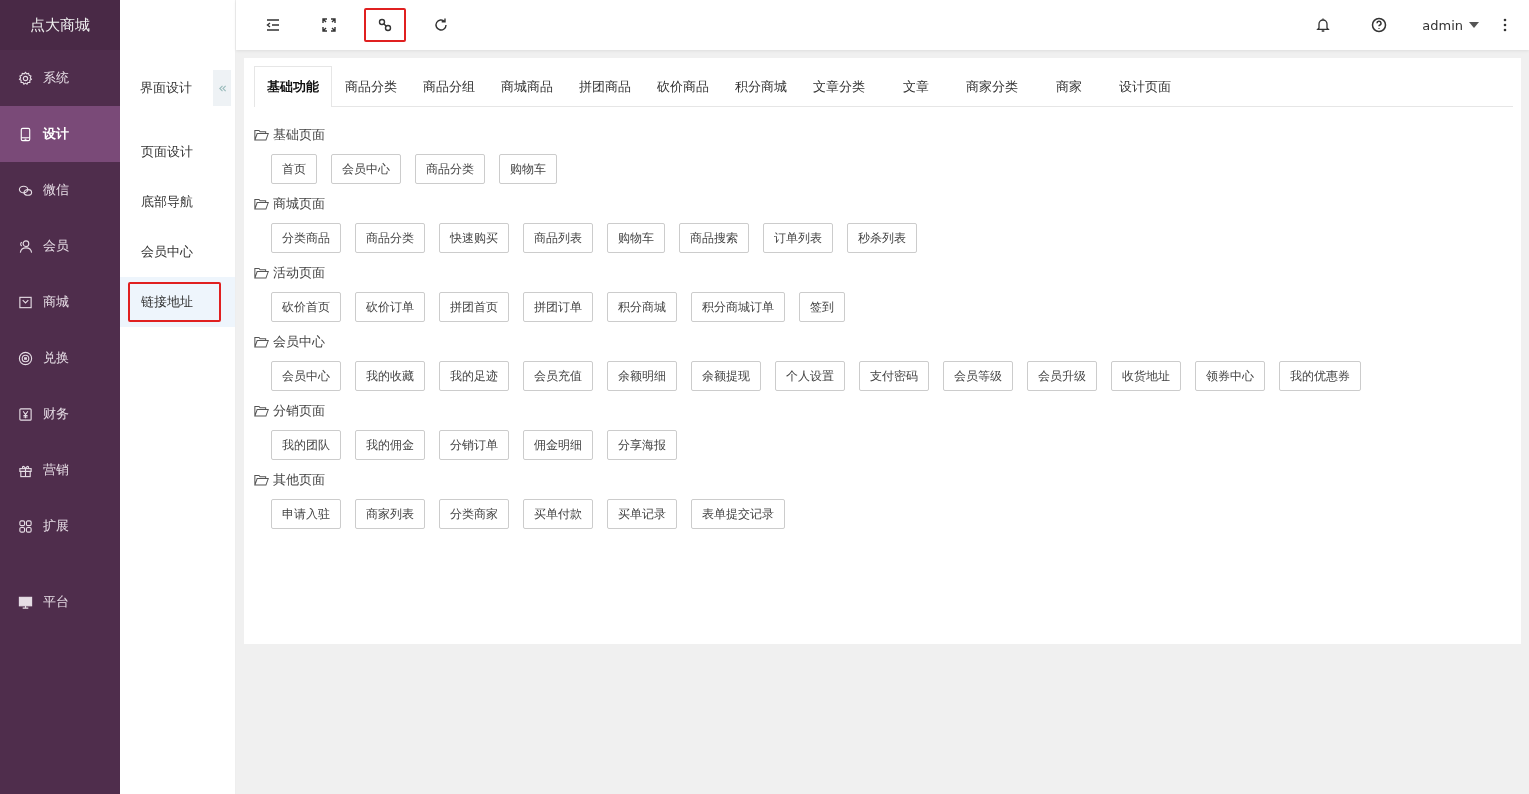 The height and width of the screenshot is (794, 1529). What do you see at coordinates (558, 376) in the screenshot?
I see `link-button: 会员充值` at bounding box center [558, 376].